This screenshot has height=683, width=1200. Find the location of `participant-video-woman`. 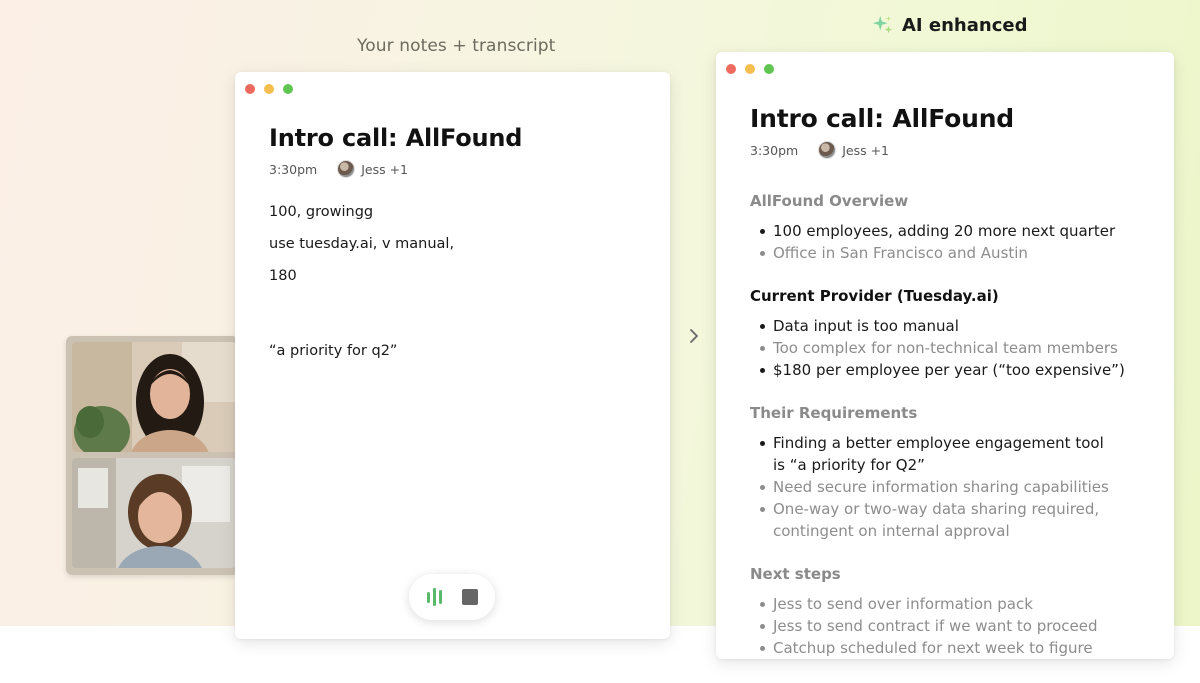

participant-video-woman is located at coordinates (154, 397).